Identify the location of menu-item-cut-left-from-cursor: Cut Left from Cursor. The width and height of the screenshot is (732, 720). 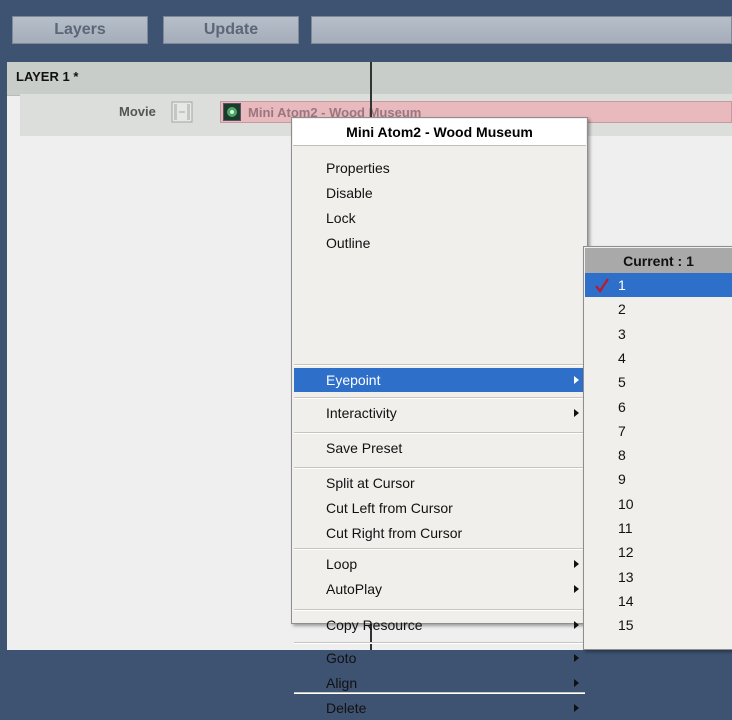
(439, 508).